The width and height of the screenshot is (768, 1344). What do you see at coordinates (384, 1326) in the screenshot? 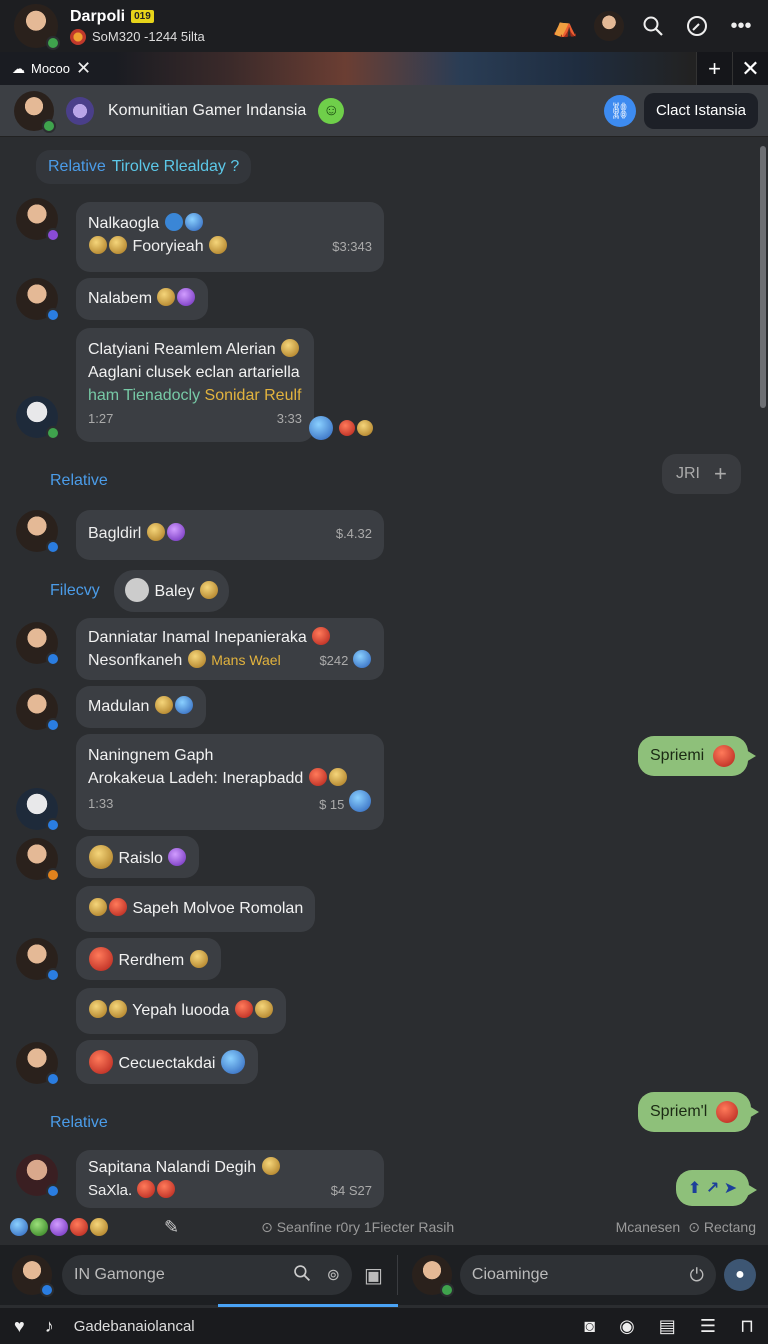
I see `bottom-nav: ♥ ♪ Gadebanaiolancal ◙ ◉ ▤ ☰ ⊓` at bounding box center [384, 1326].